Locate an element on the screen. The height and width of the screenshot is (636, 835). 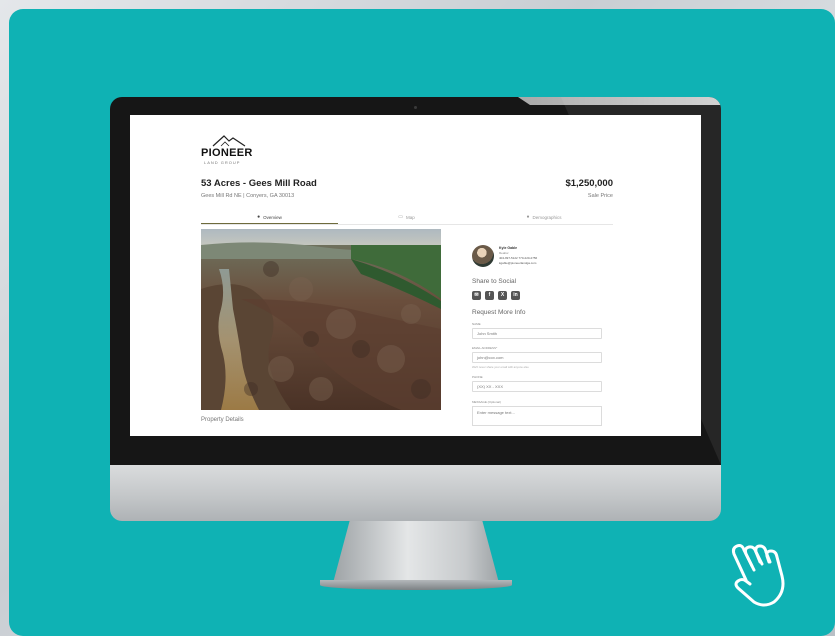
monitor-chin is located at coordinates (415, 493).